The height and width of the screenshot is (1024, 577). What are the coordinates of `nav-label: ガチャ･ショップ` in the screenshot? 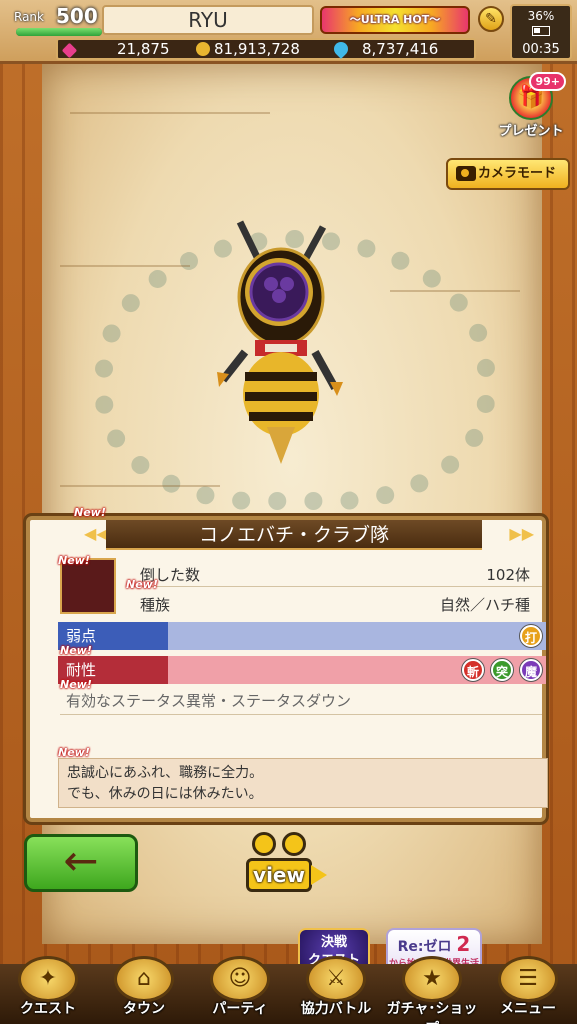 It's located at (432, 1012).